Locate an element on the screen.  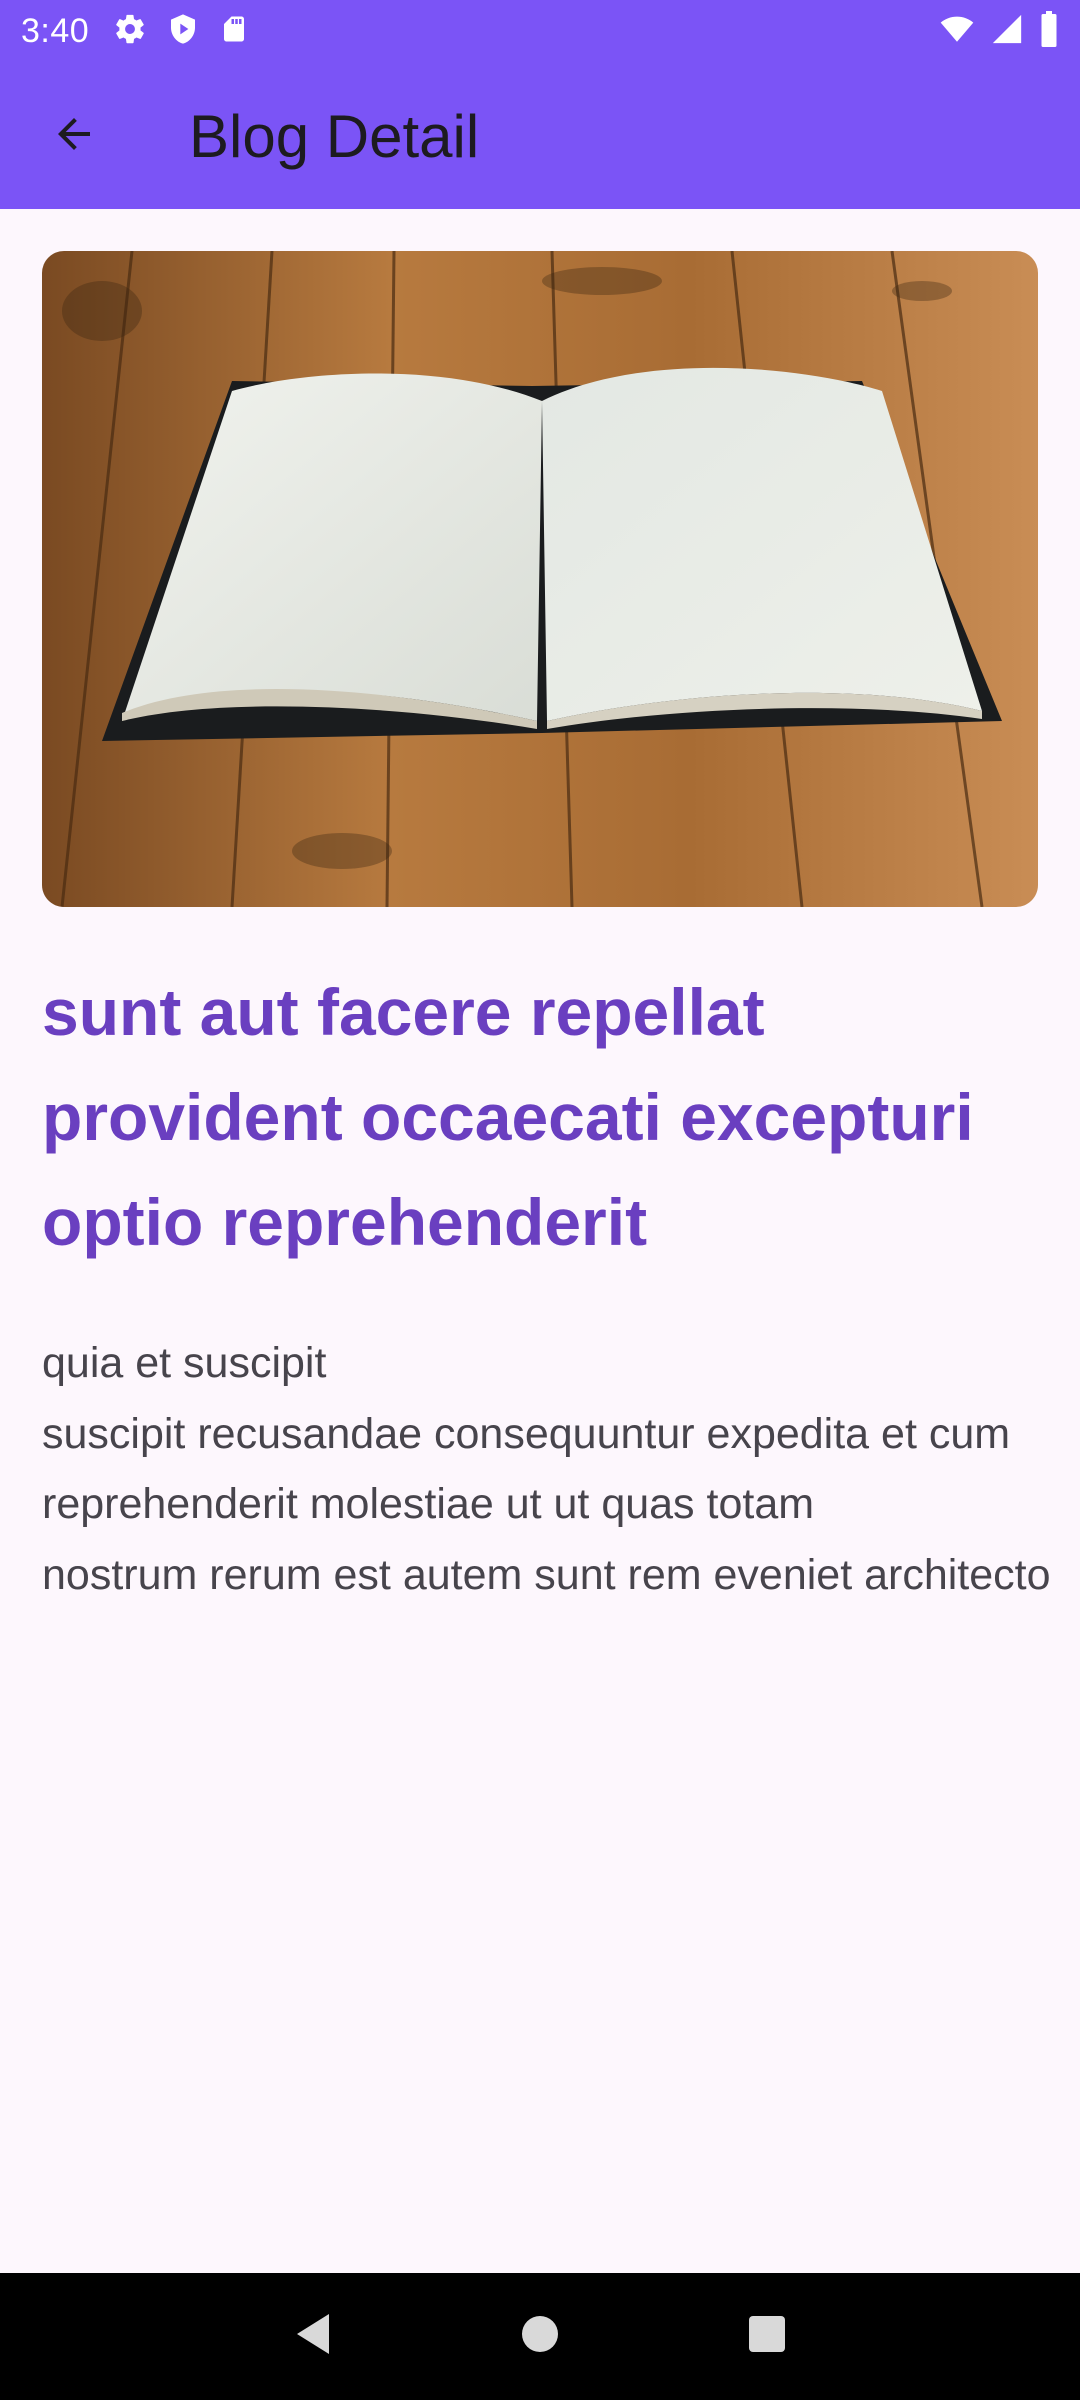
status-icons-left is located at coordinates (181, 31).